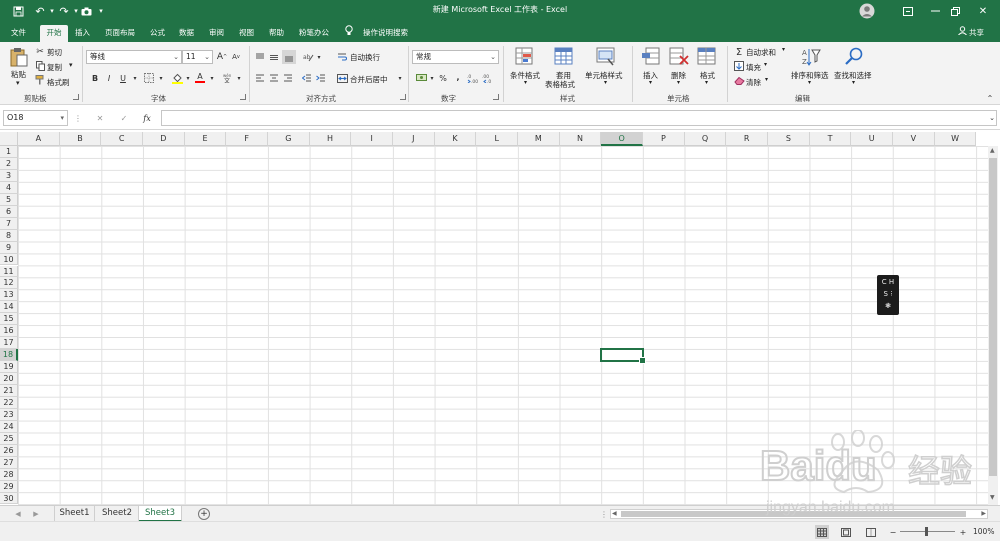 The height and width of the screenshot is (541, 1000). Describe the element at coordinates (9, 343) in the screenshot. I see `row-header-17: 17` at that location.